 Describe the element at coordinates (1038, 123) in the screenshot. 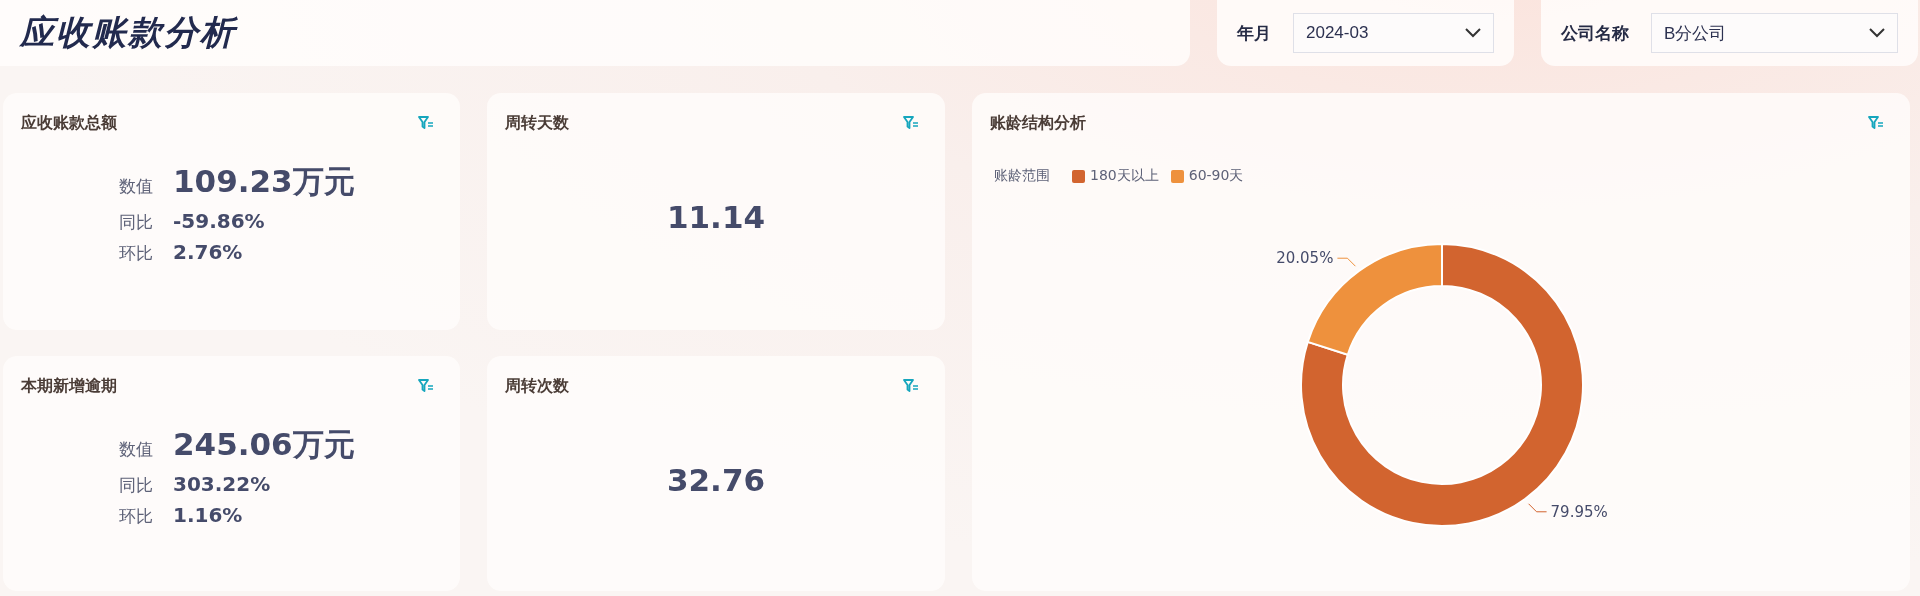

I see `card-title: 账龄结构分析` at that location.